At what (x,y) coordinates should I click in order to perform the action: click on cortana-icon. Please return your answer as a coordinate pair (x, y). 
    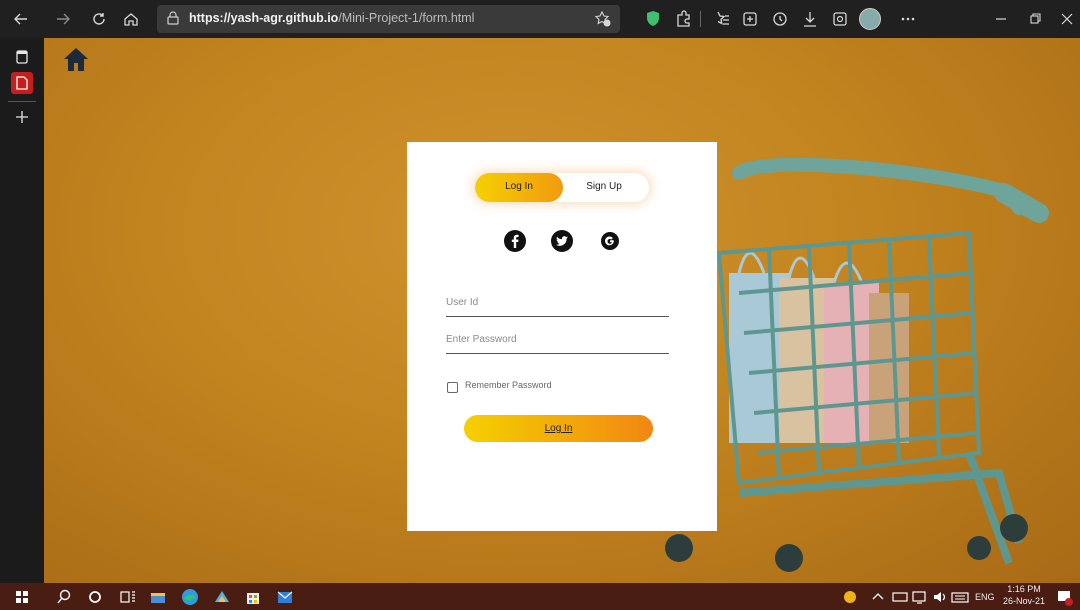
    Looking at the image, I should click on (95, 597).